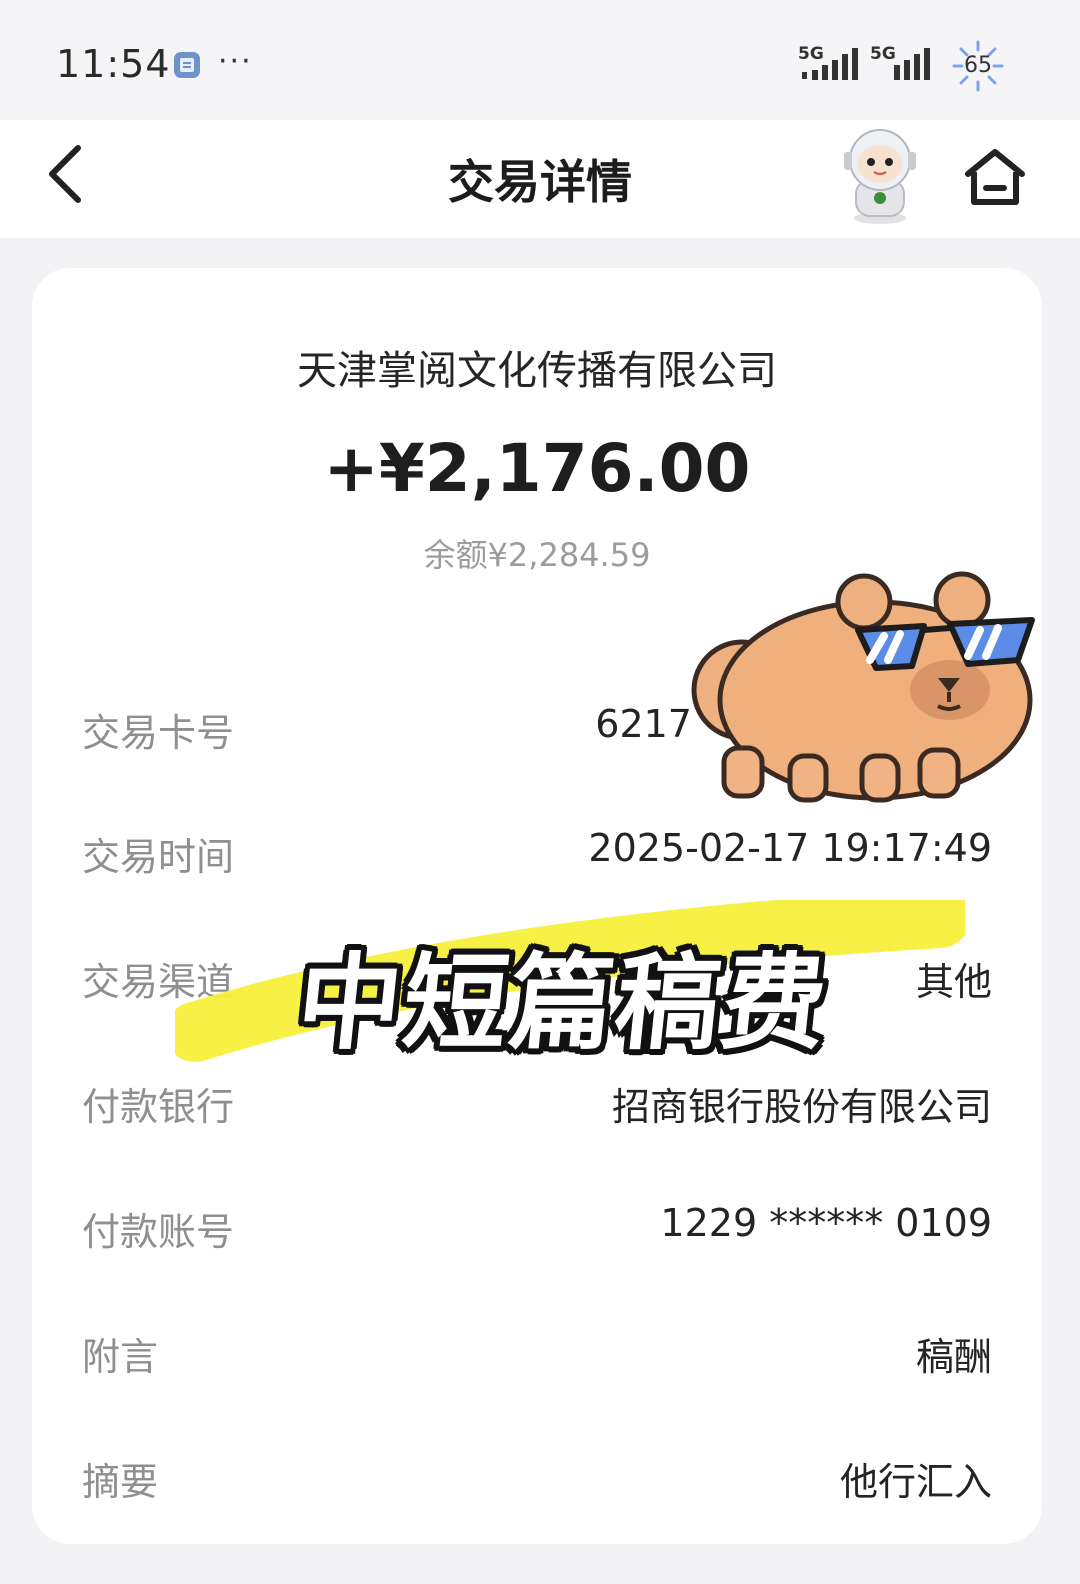 The height and width of the screenshot is (1584, 1080). I want to click on detail-label: 付款银行, so click(158, 1107).